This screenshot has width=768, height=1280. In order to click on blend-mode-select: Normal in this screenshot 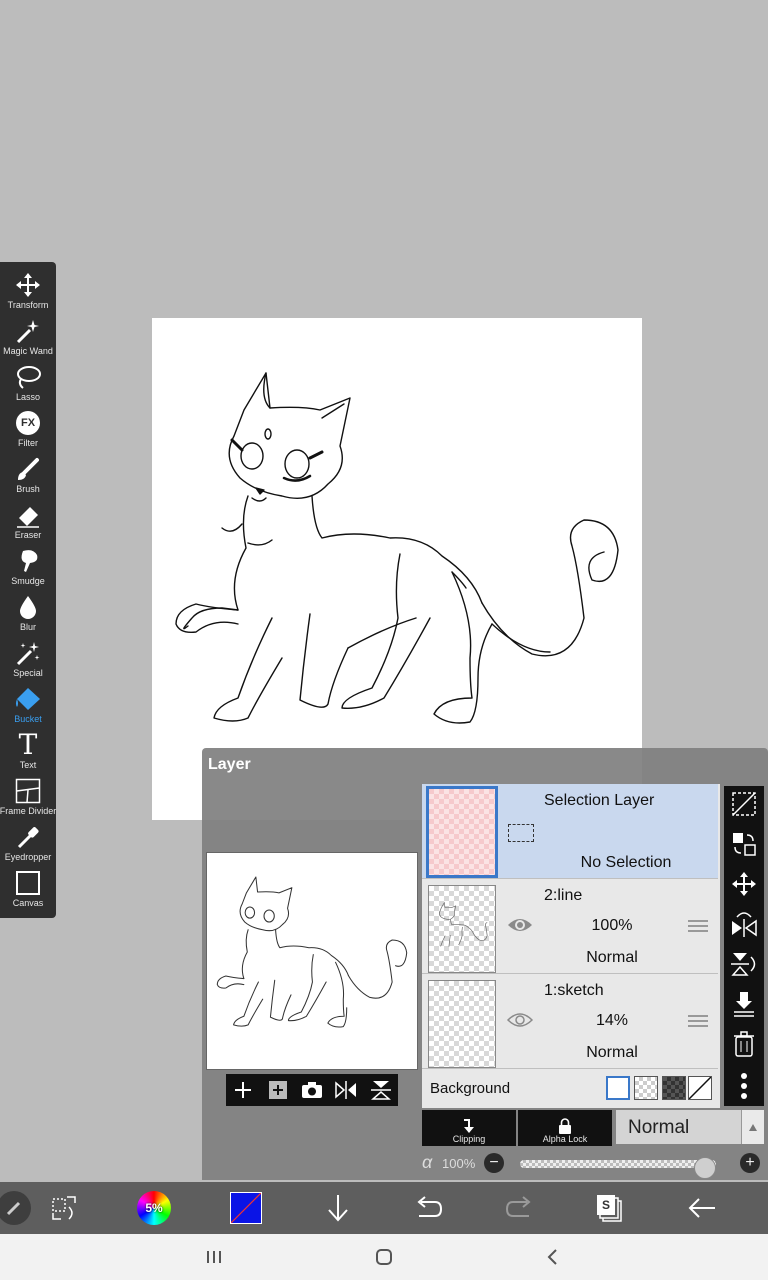, I will do `click(690, 1127)`.